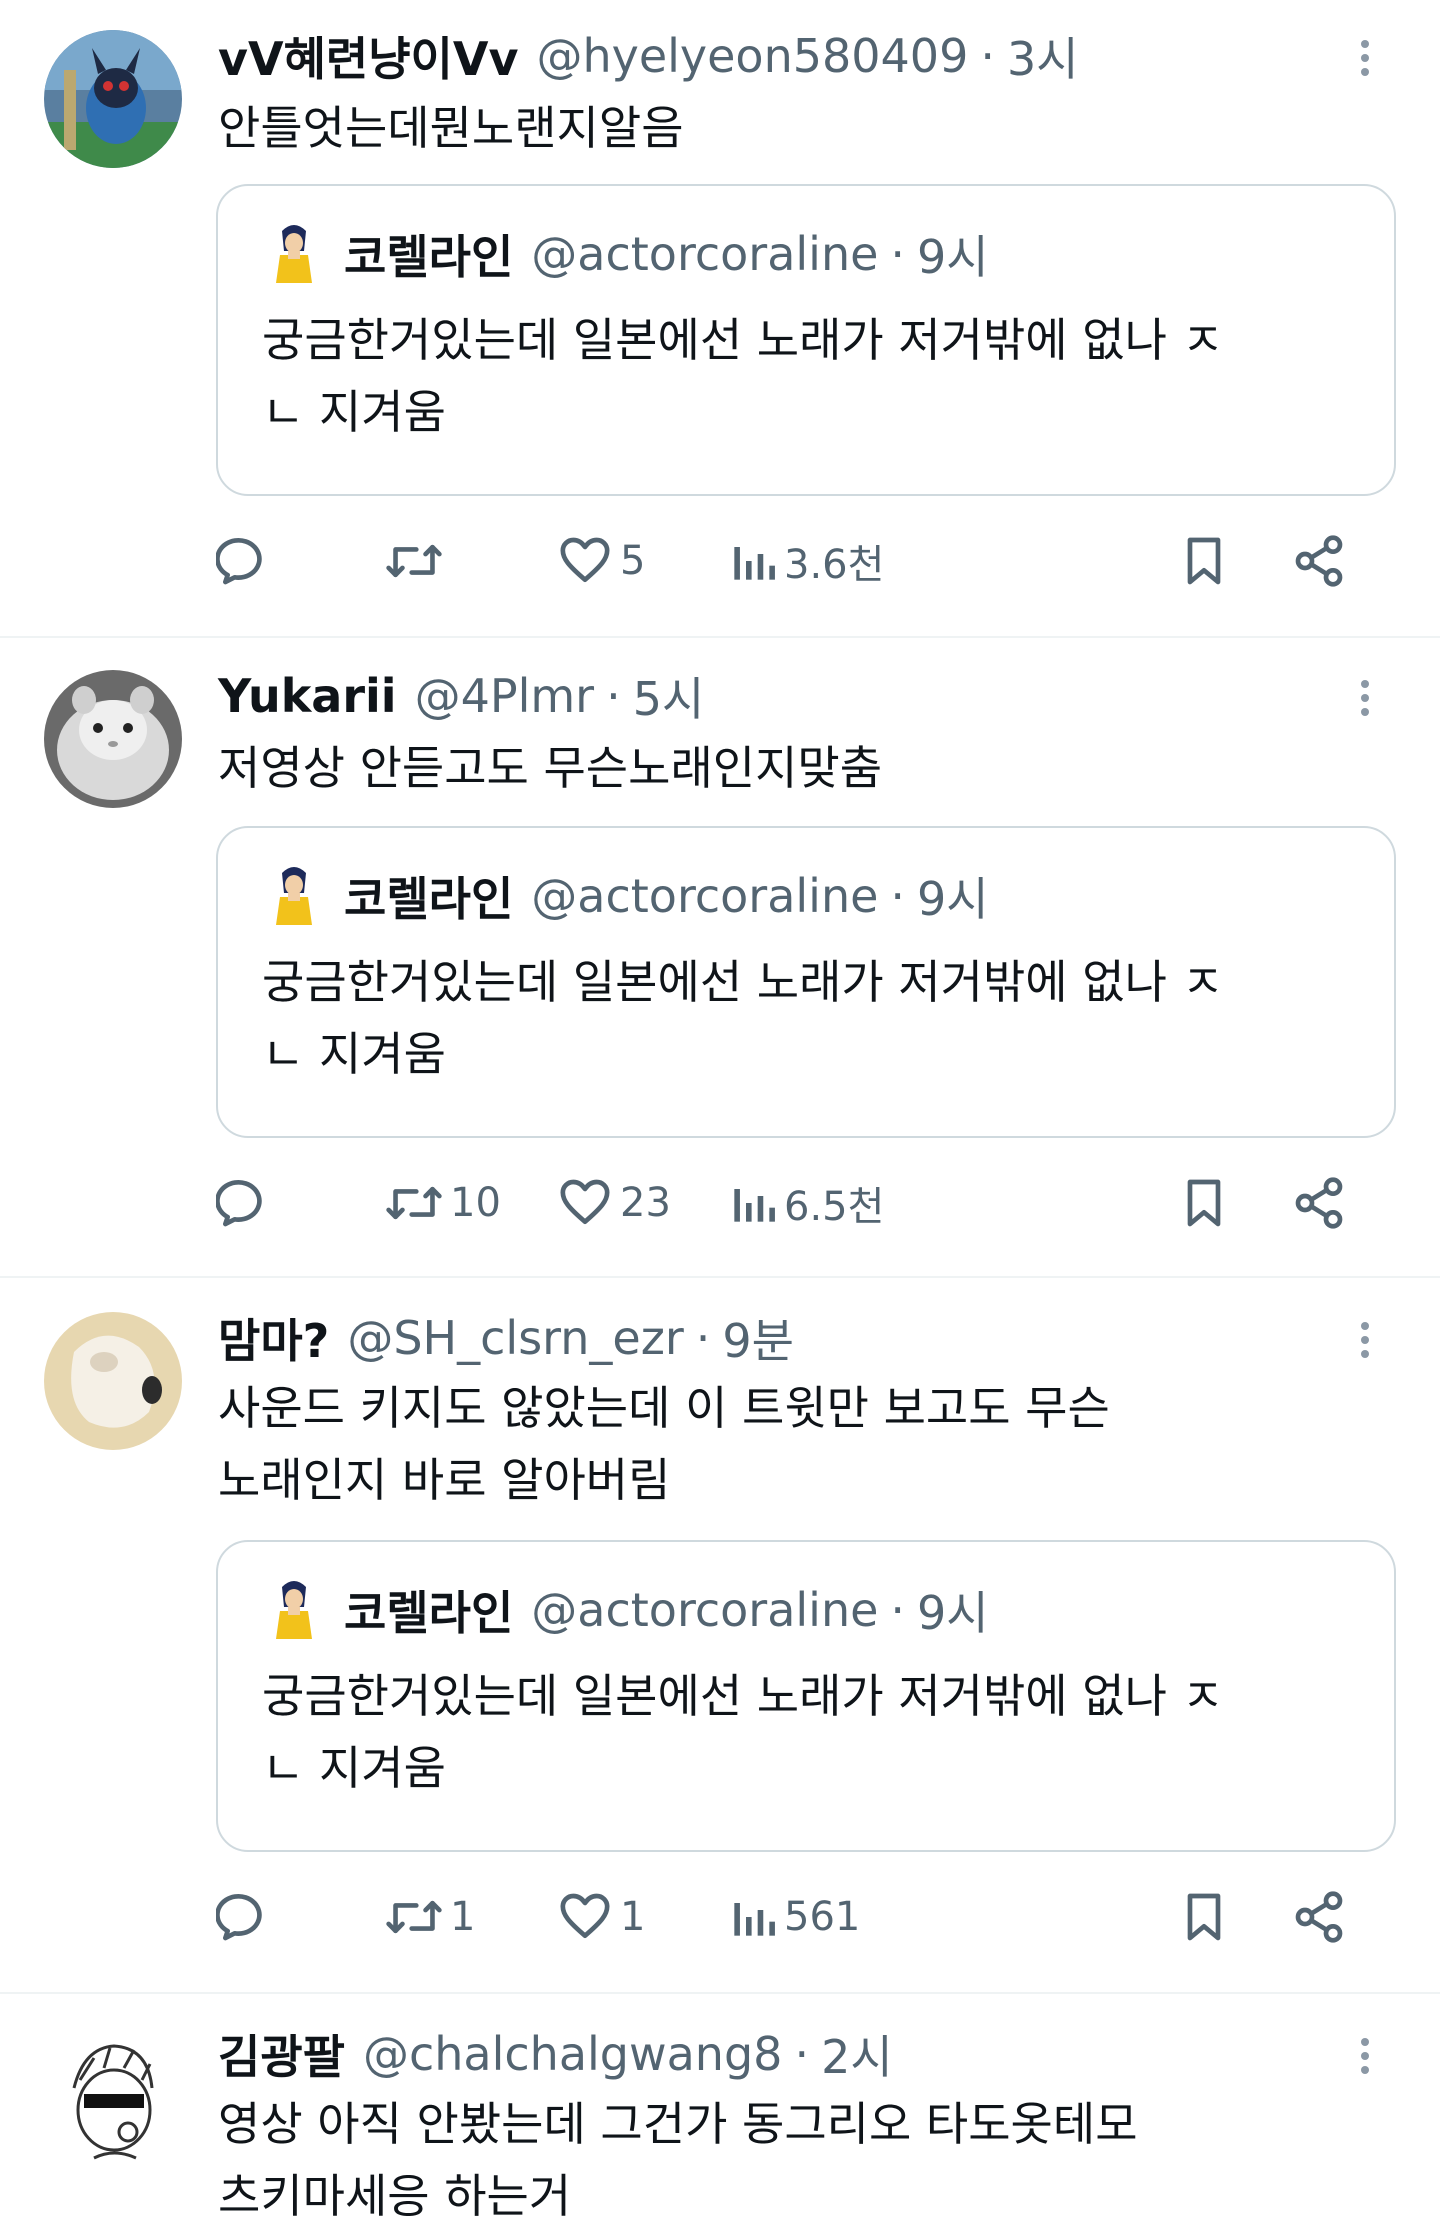 The width and height of the screenshot is (1440, 2232). Describe the element at coordinates (307, 696) in the screenshot. I see `display-name: Yukarii` at that location.